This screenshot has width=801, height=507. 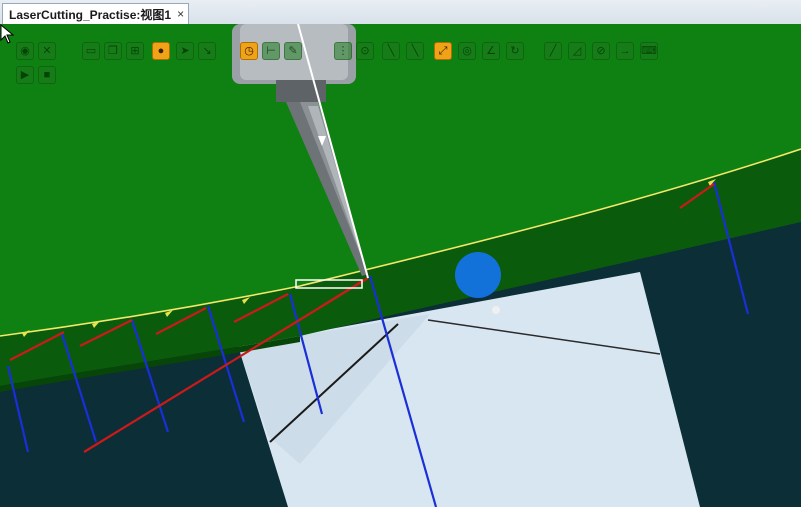 I want to click on arrow-alt-icon: ↘, so click(x=207, y=51).